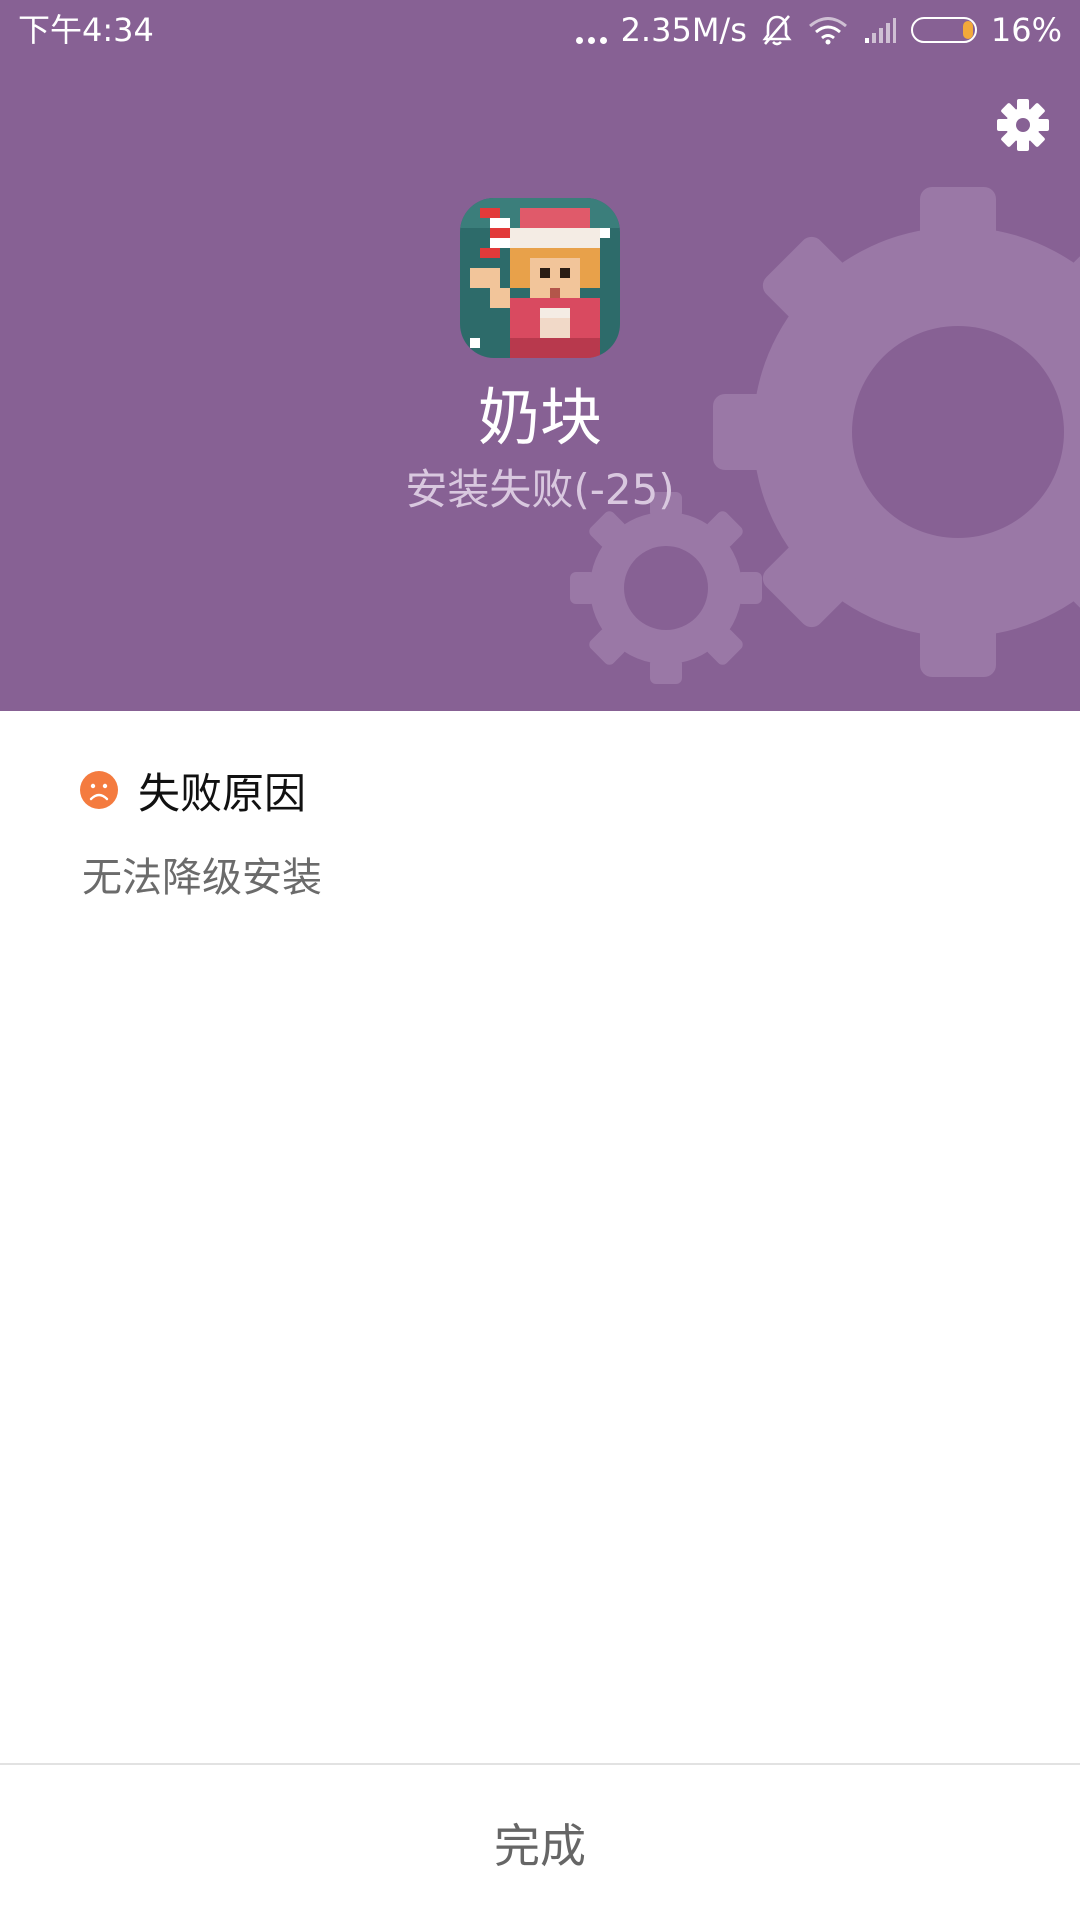  I want to click on app-name: 奶块, so click(539, 417).